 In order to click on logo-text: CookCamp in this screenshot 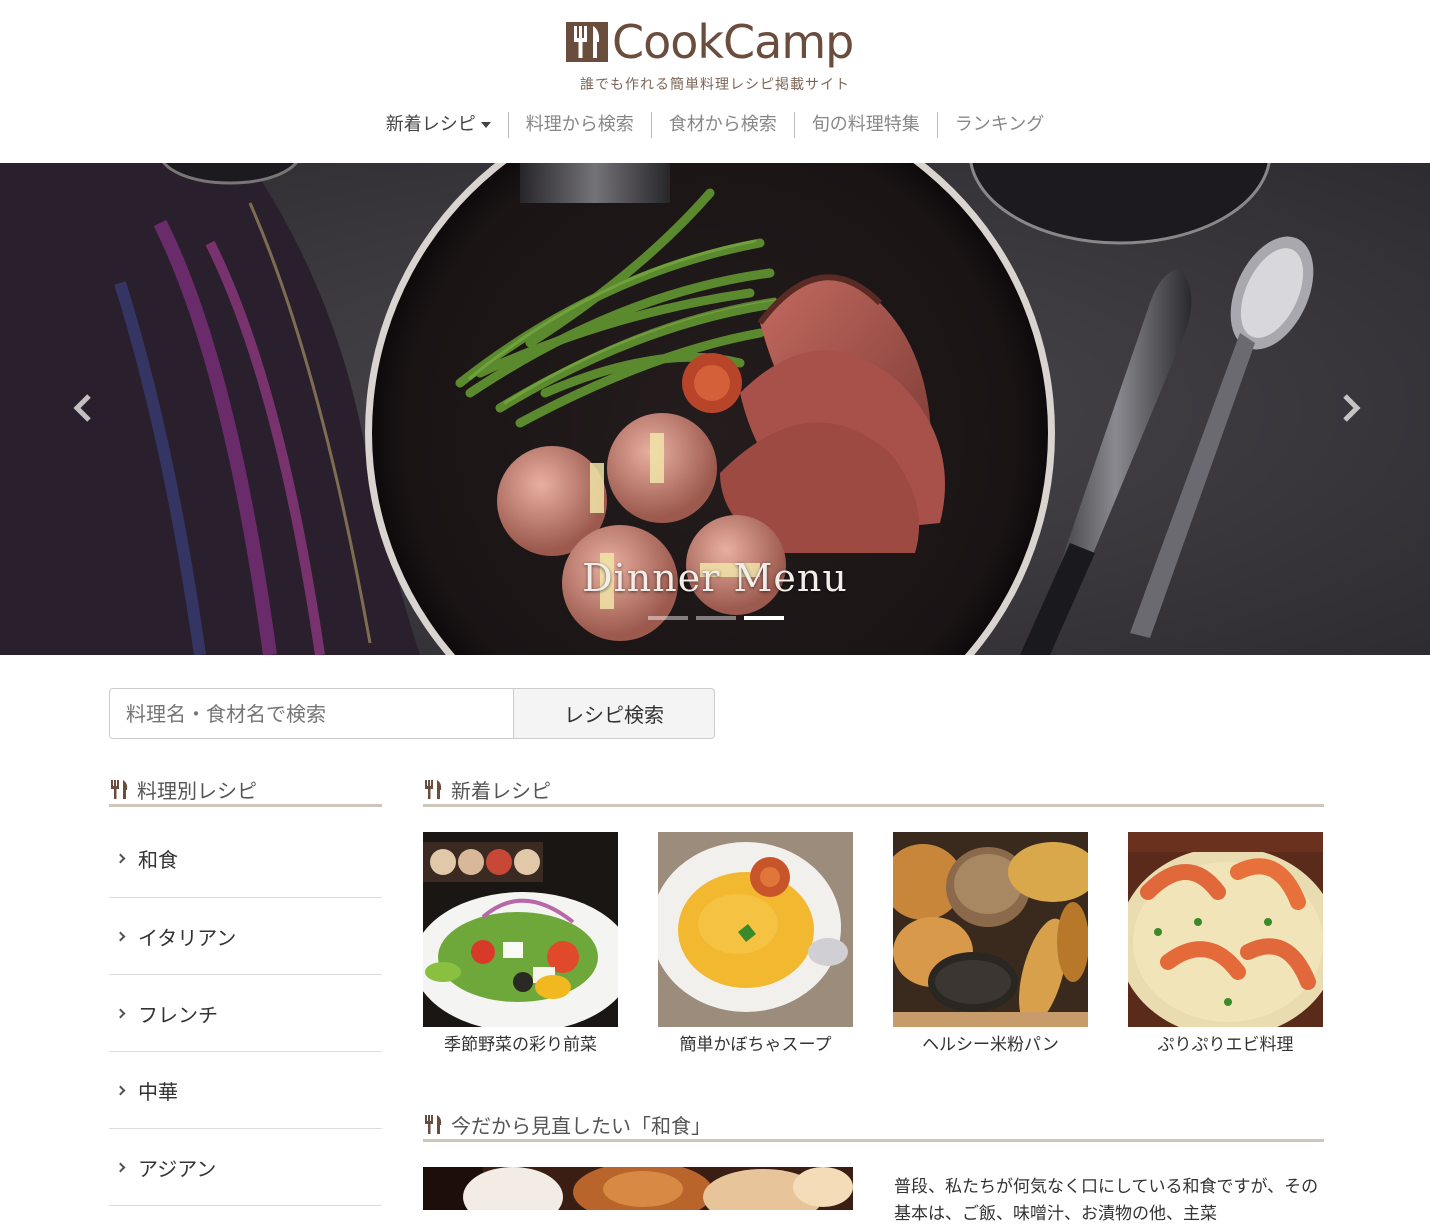, I will do `click(733, 42)`.